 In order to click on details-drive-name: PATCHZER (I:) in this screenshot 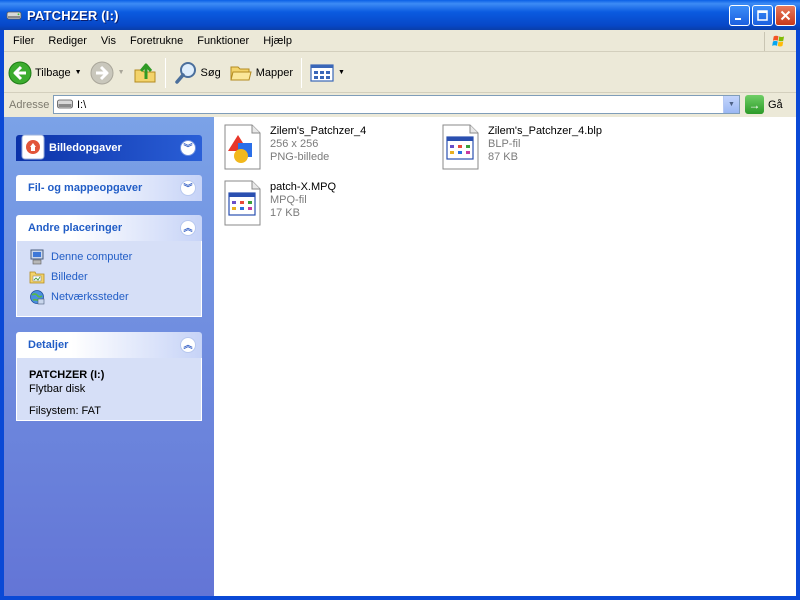, I will do `click(67, 375)`.